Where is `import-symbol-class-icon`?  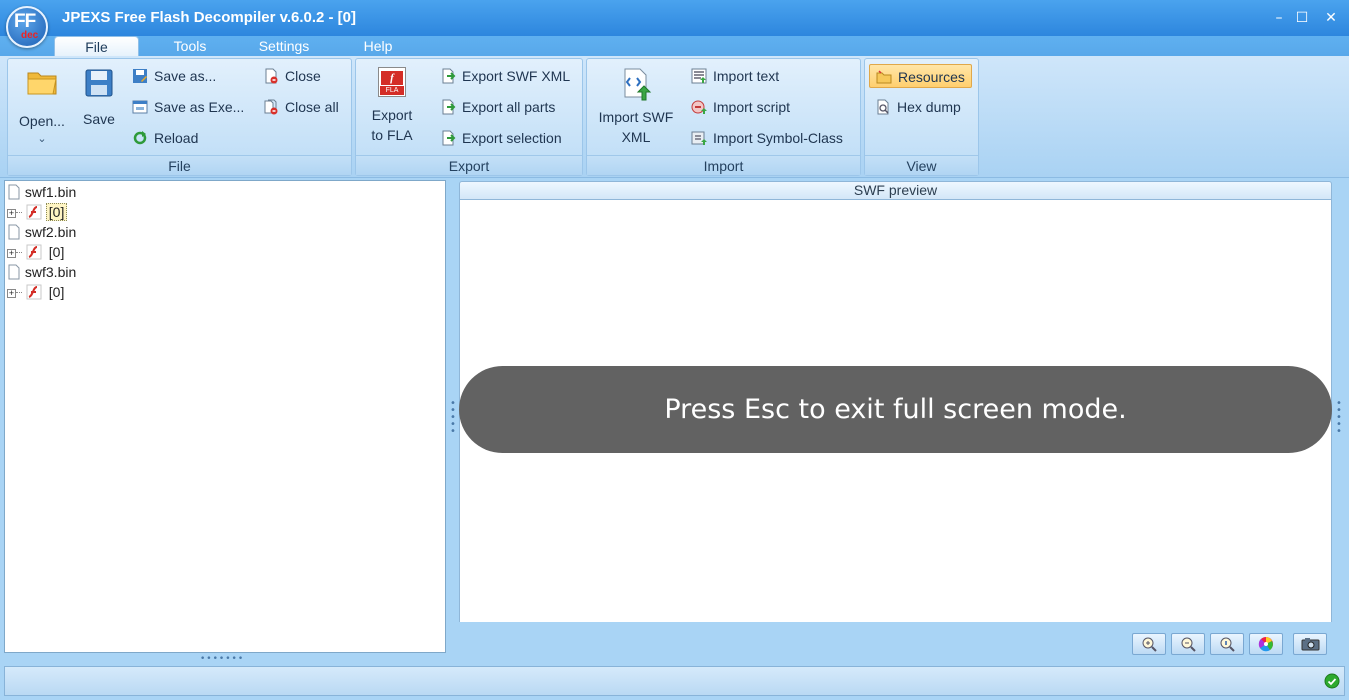 import-symbol-class-icon is located at coordinates (699, 138).